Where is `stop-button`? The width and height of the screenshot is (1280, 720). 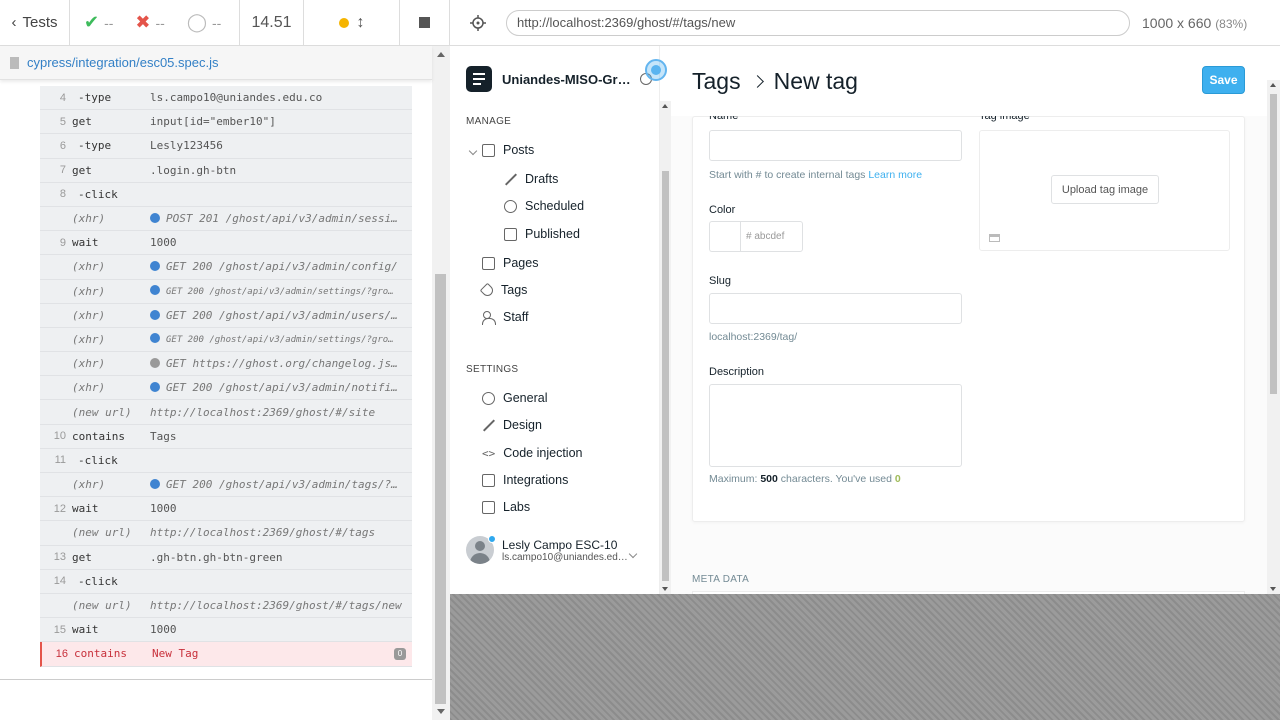 stop-button is located at coordinates (425, 22).